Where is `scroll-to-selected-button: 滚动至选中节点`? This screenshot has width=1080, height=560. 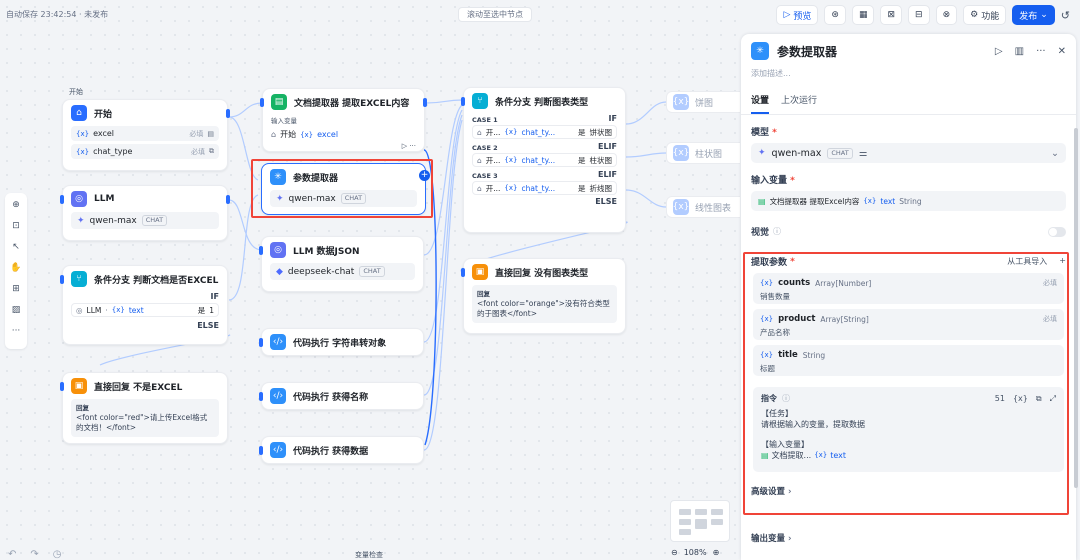
scroll-to-selected-button: 滚动至选中节点 is located at coordinates (495, 14).